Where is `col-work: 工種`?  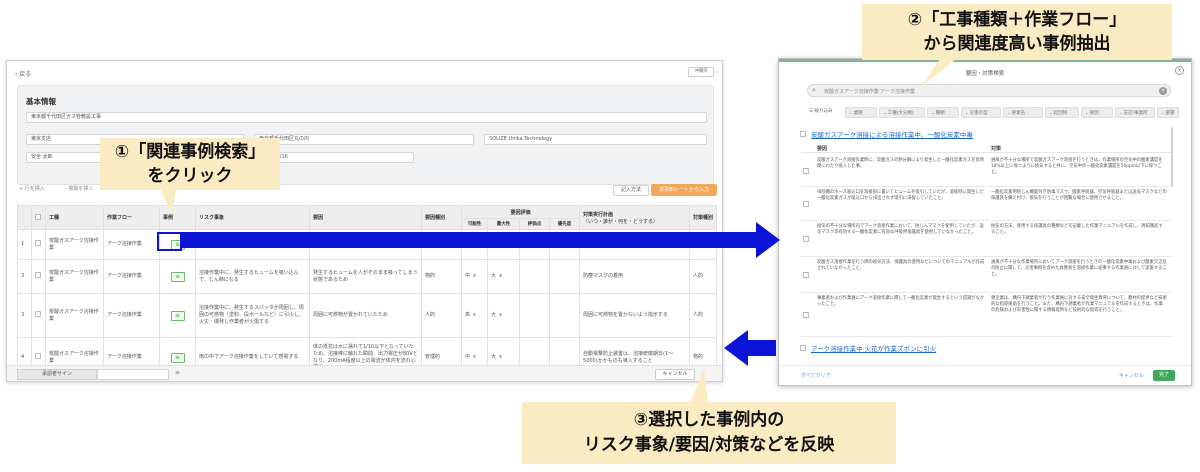 col-work: 工種 is located at coordinates (74, 217).